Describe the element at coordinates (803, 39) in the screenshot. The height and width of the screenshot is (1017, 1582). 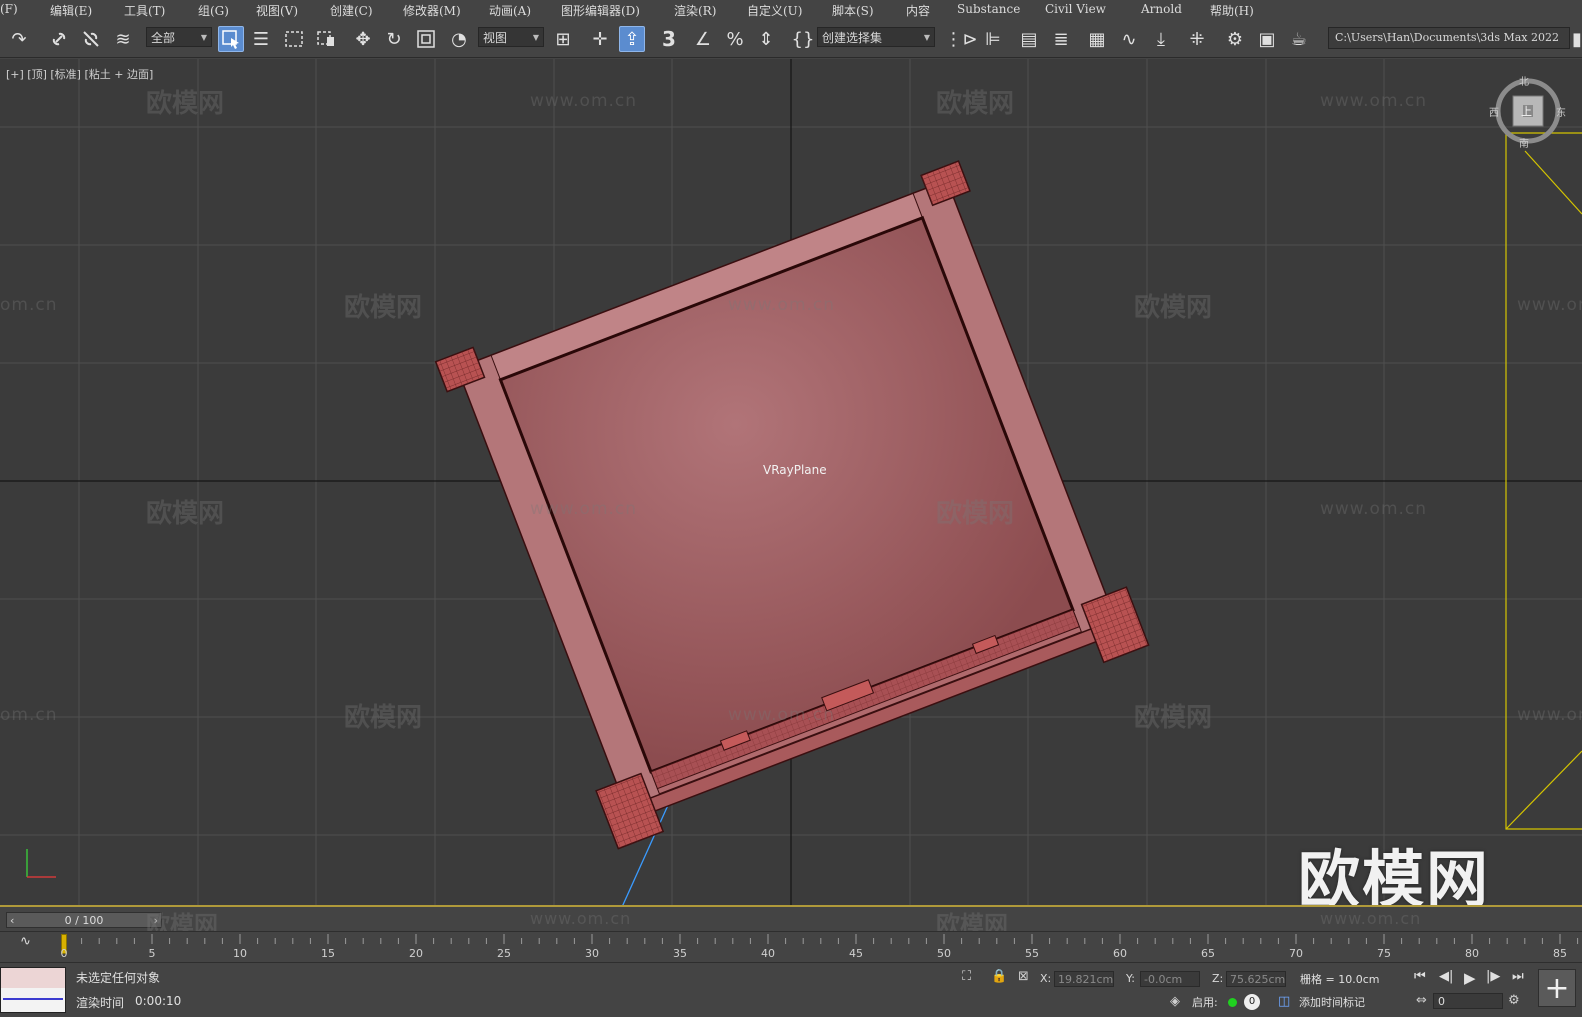
I see `edit-named-selection-icon: {}` at that location.